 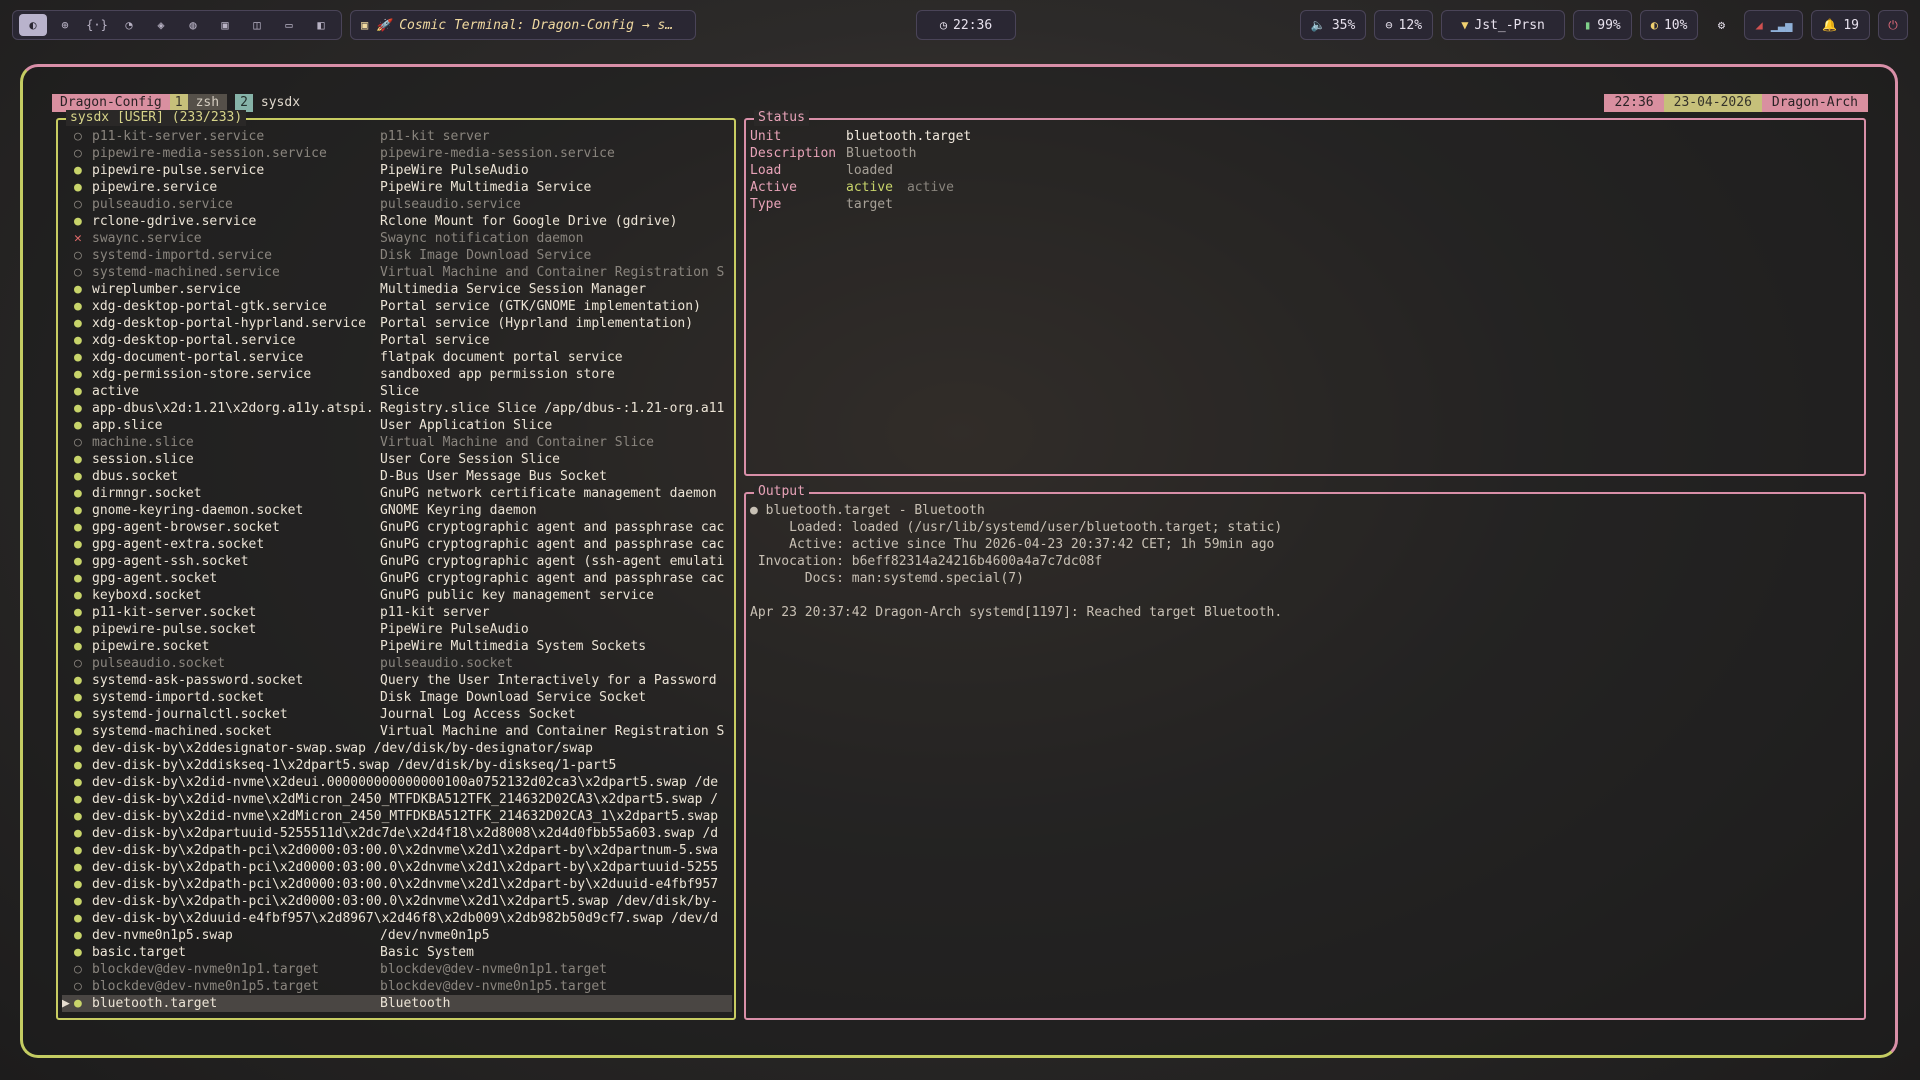 I want to click on power-button: ⏻, so click(x=1893, y=25).